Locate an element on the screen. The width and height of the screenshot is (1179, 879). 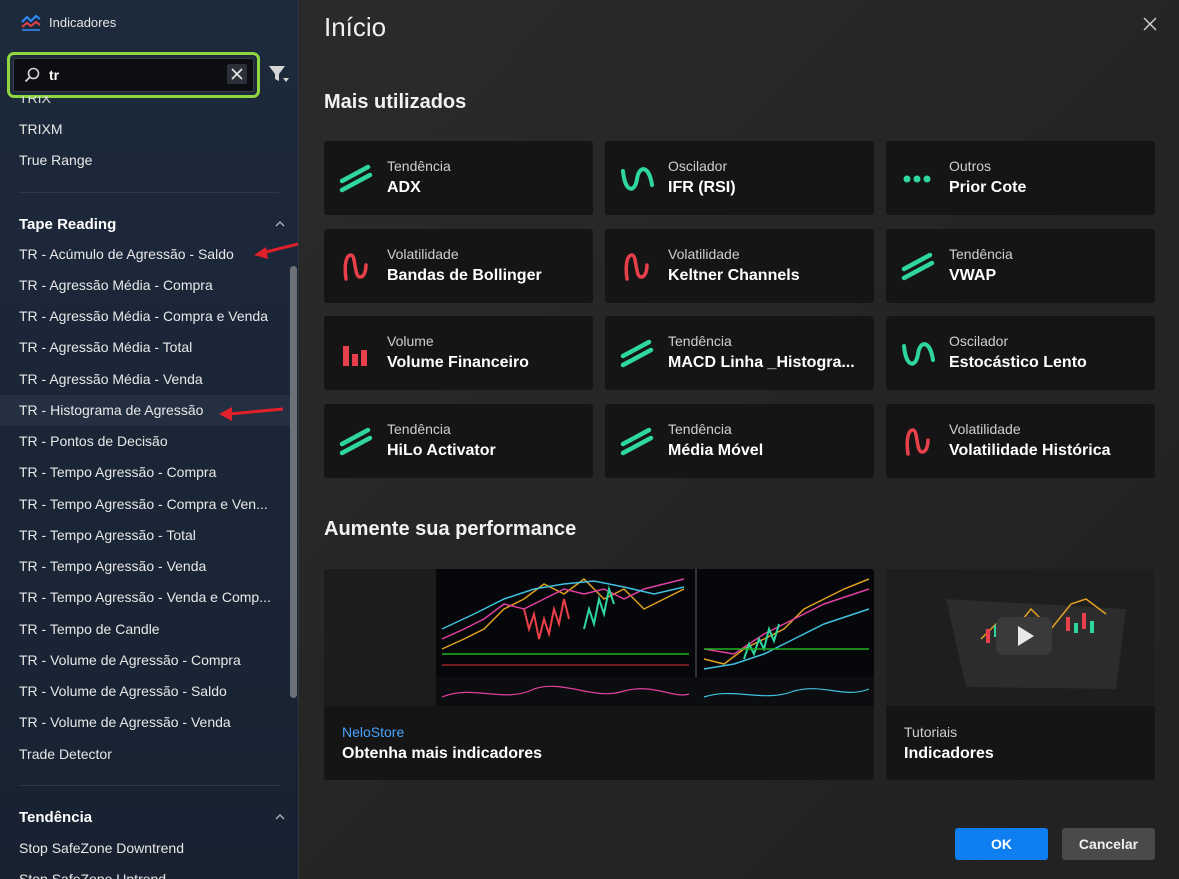
card-name: Keltner Channels is located at coordinates (734, 275).